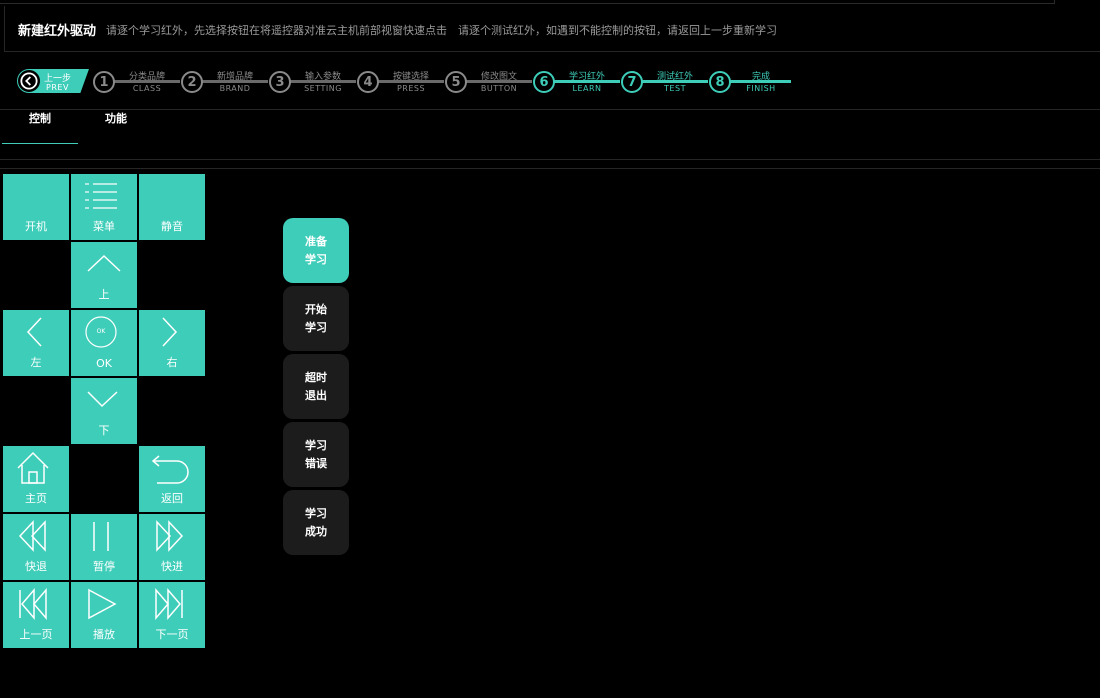  I want to click on step-7-label: 测试红外, so click(674, 77).